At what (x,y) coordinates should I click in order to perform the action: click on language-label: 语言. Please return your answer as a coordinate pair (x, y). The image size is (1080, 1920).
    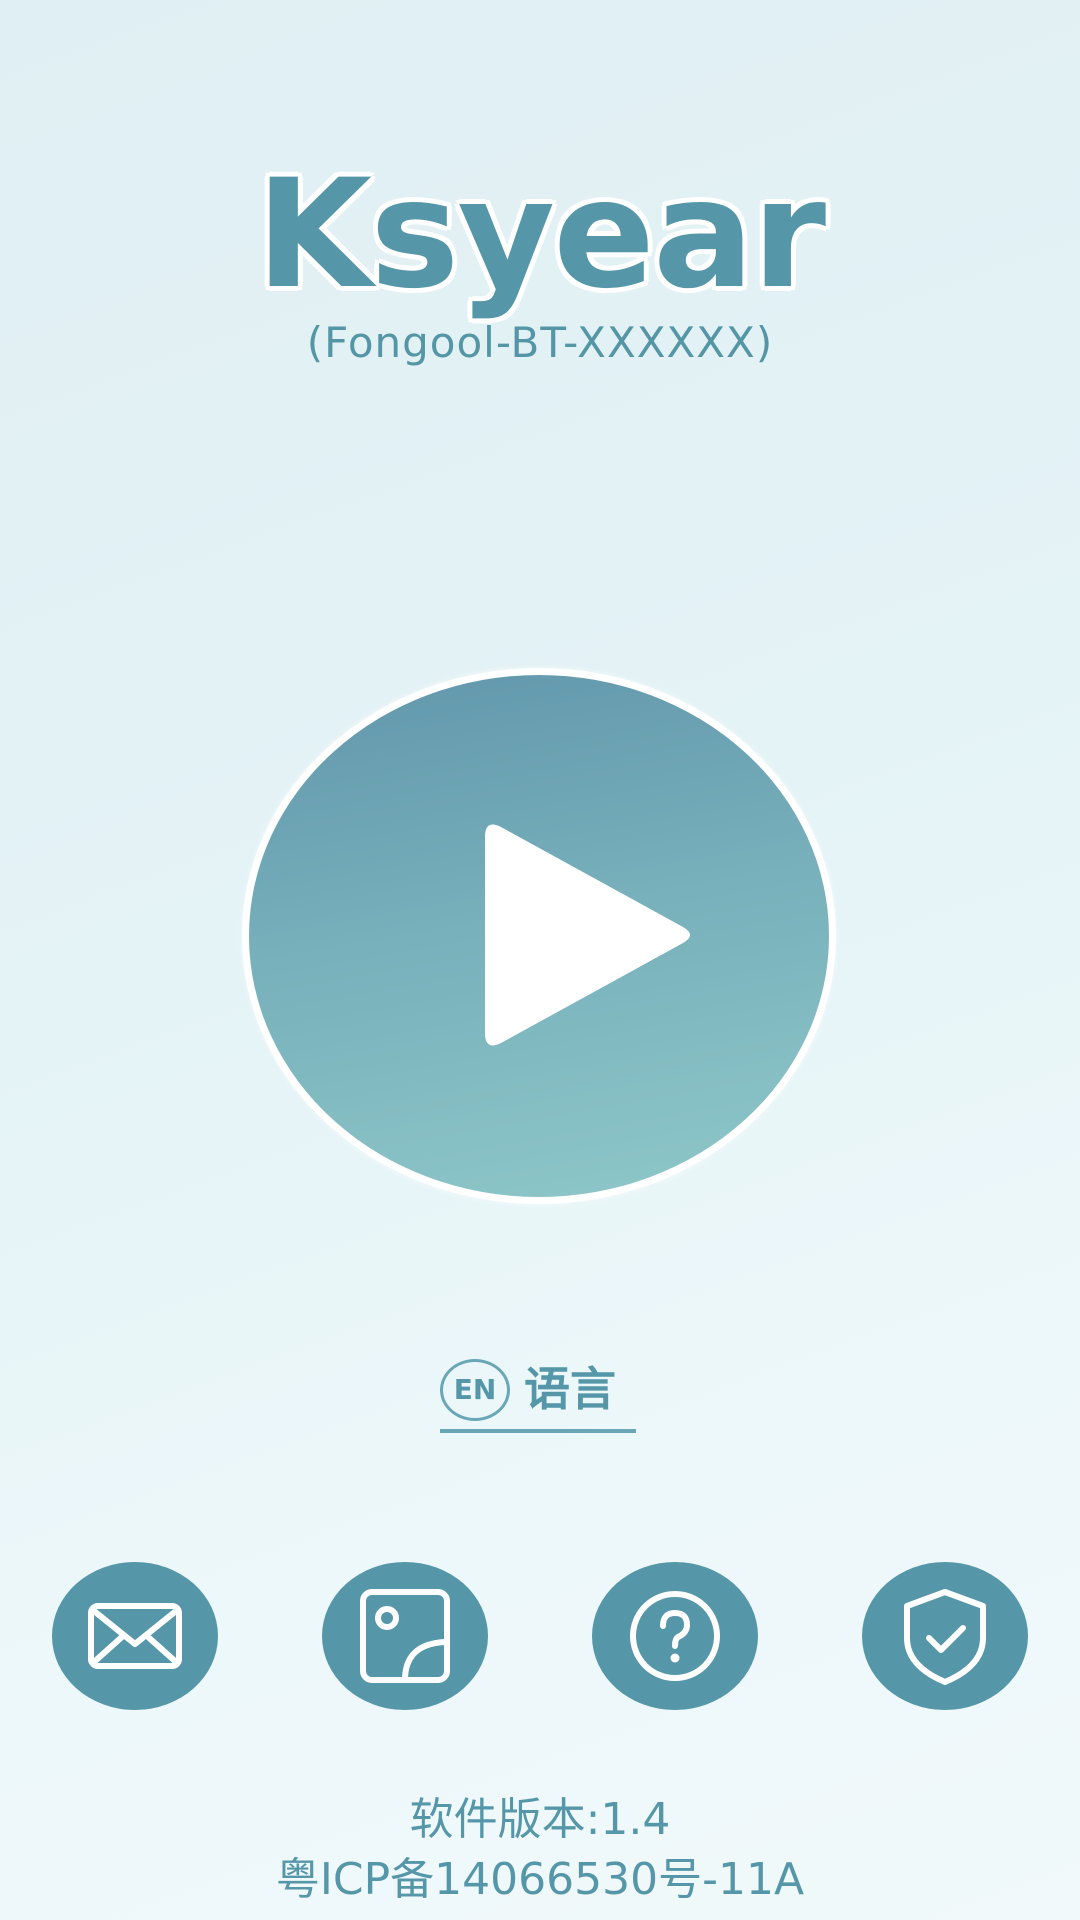
    Looking at the image, I should click on (570, 1389).